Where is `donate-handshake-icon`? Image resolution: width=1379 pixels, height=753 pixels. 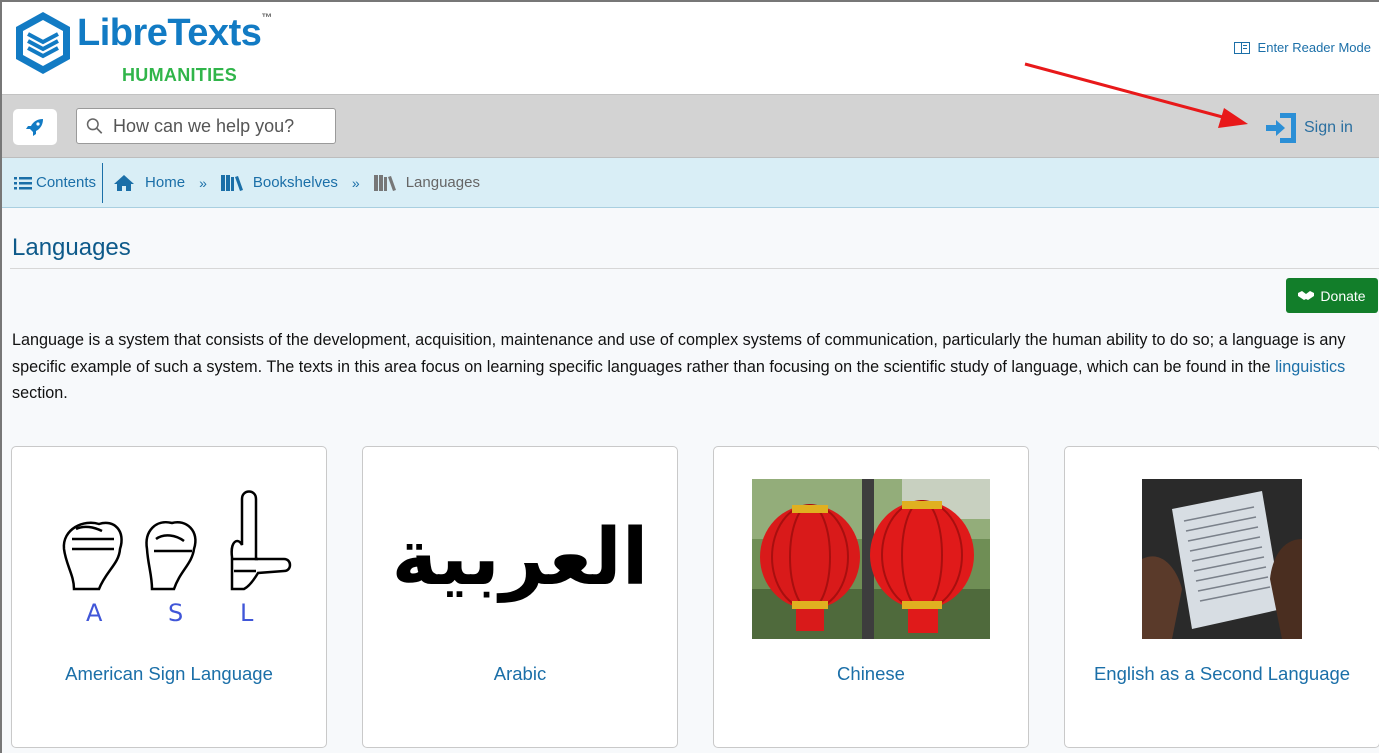 donate-handshake-icon is located at coordinates (1306, 295).